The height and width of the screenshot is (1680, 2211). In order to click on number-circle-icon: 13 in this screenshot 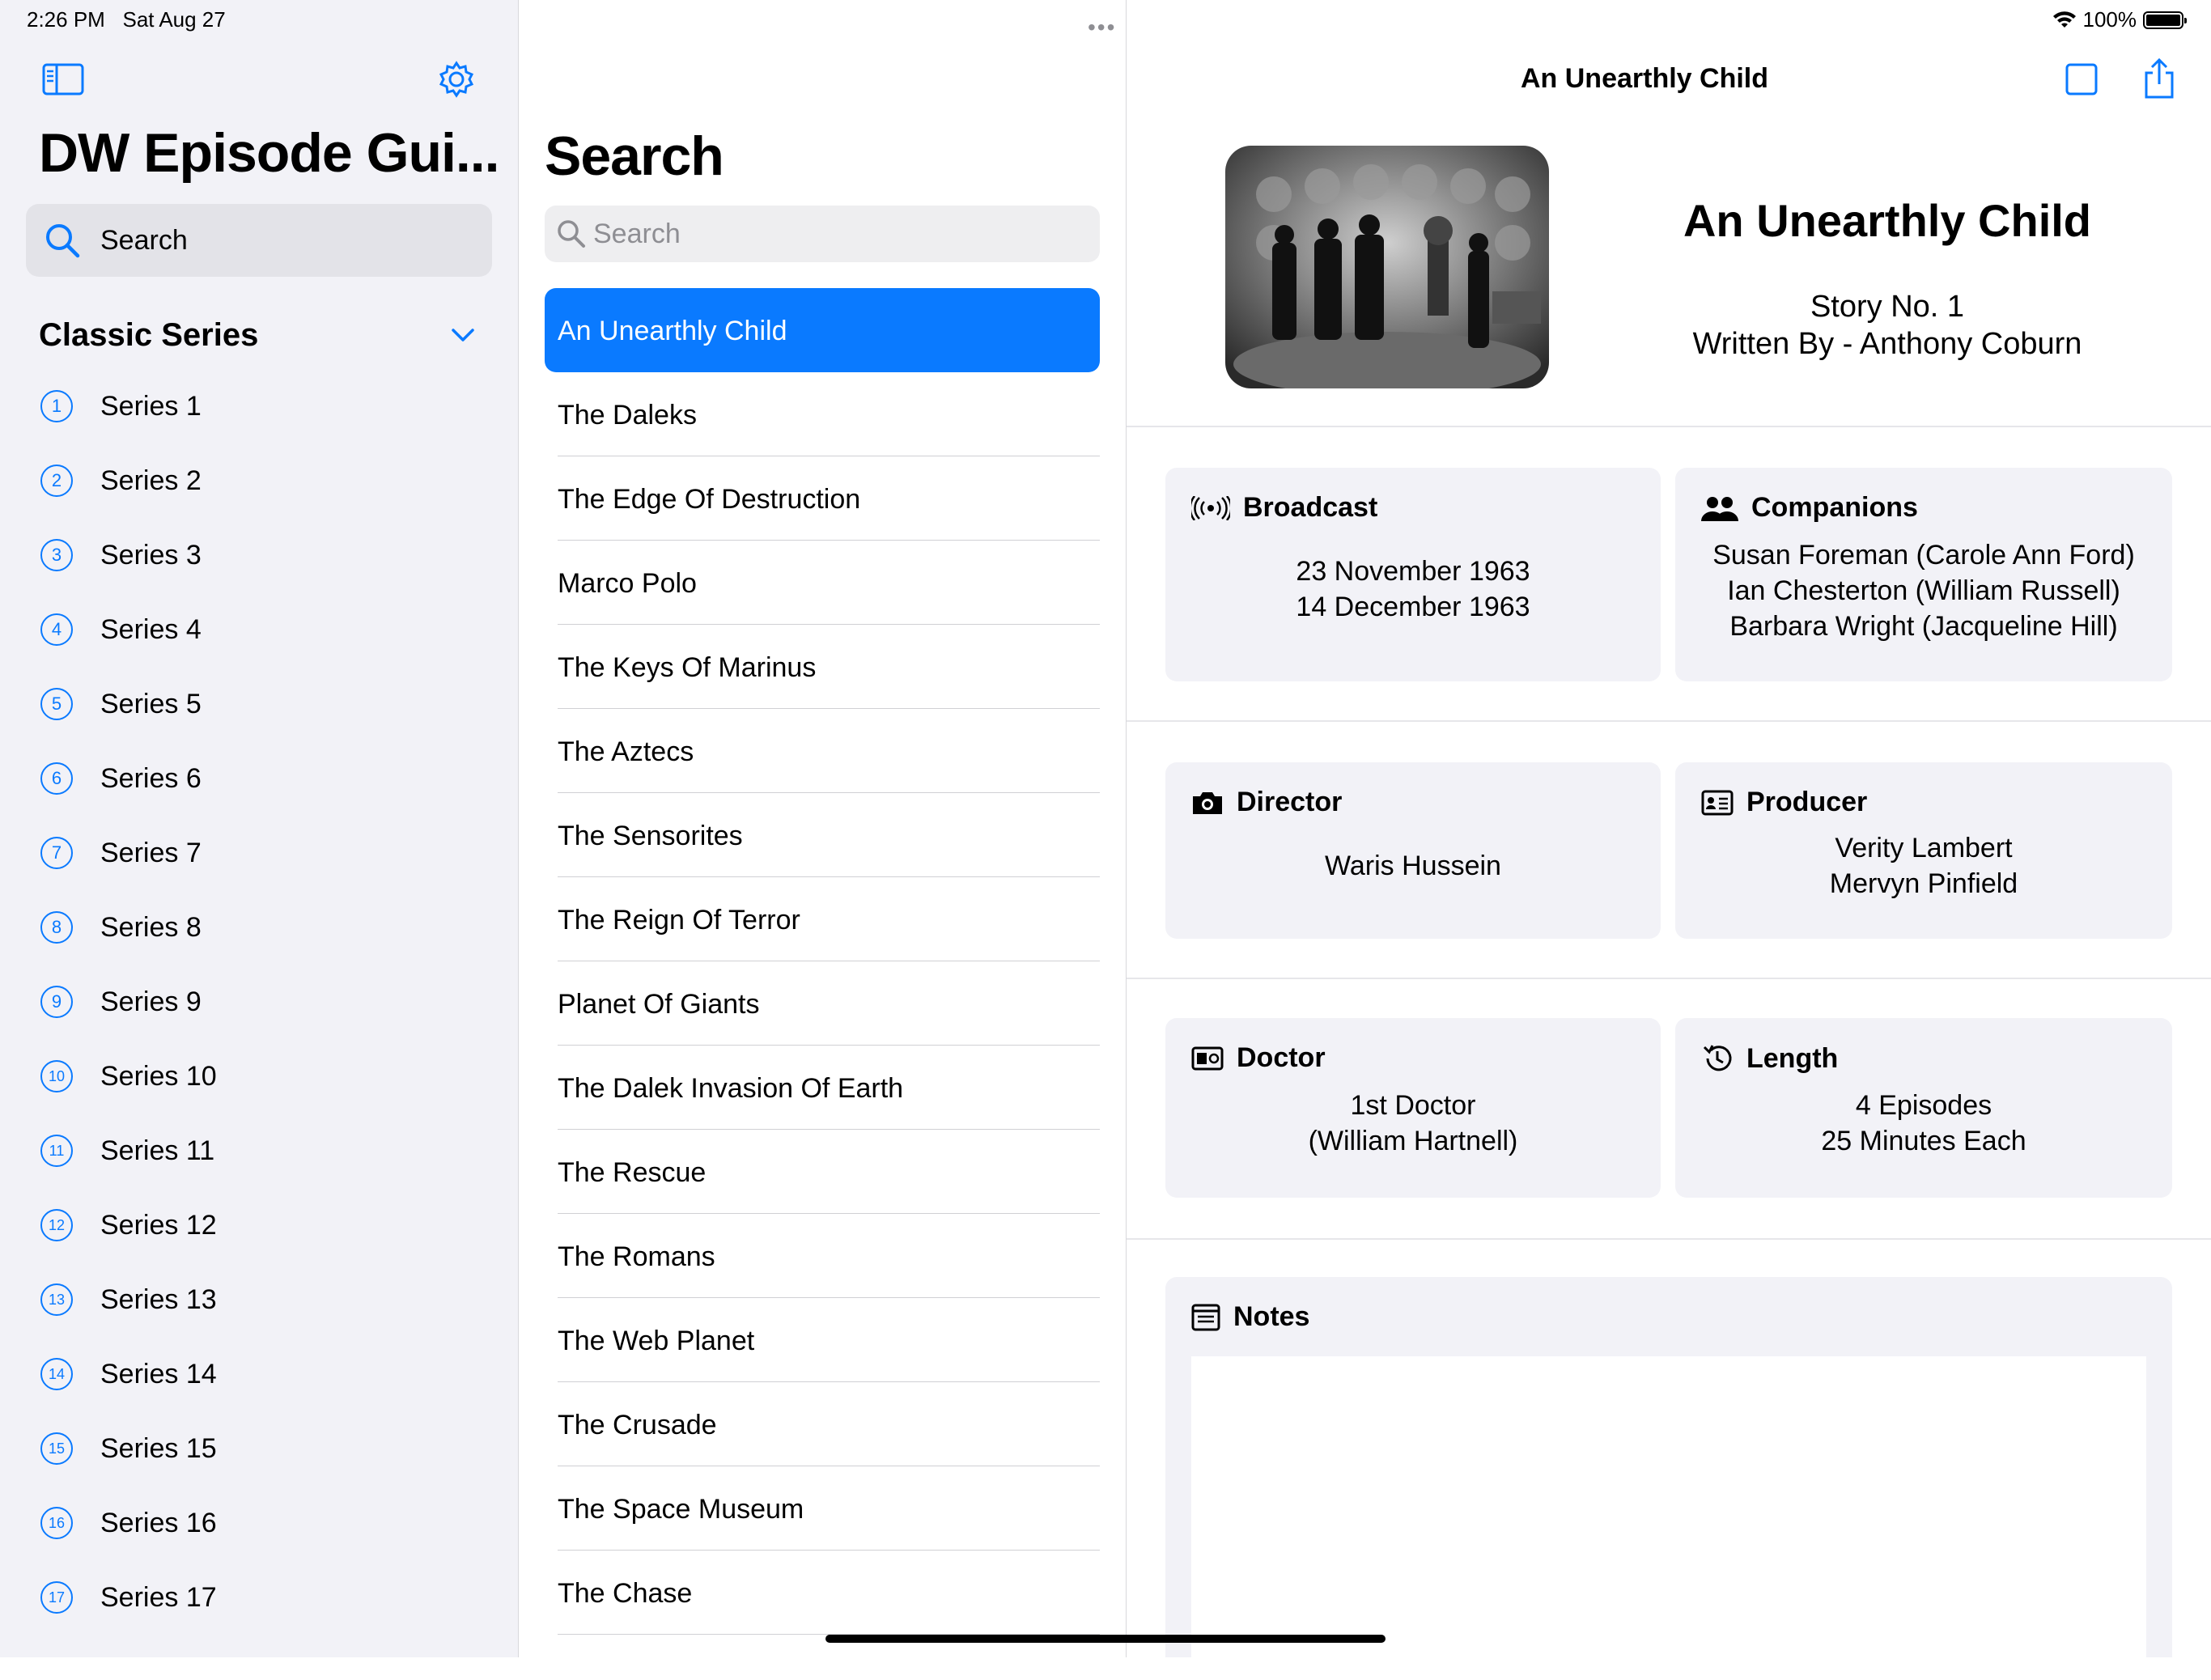, I will do `click(56, 1299)`.